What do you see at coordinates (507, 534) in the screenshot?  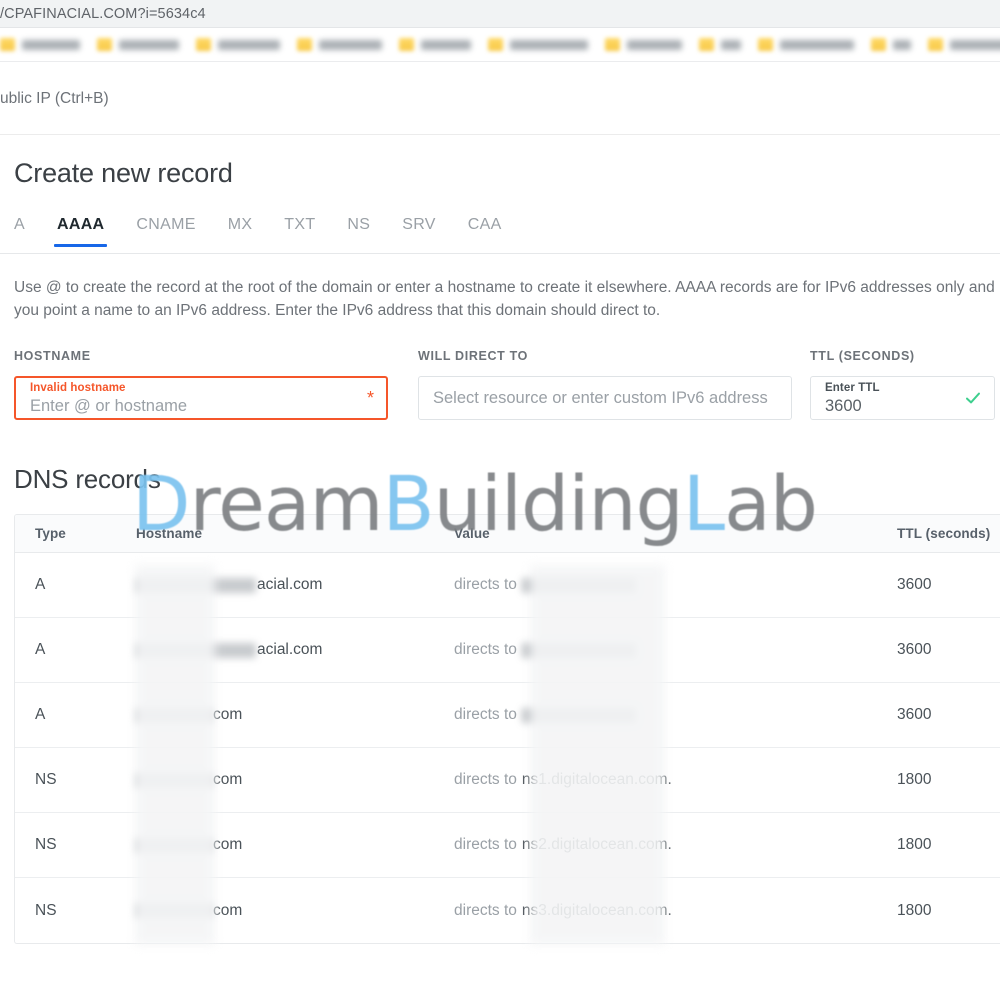 I see `table-header-row: Type Hostname Value TTL (seconds)` at bounding box center [507, 534].